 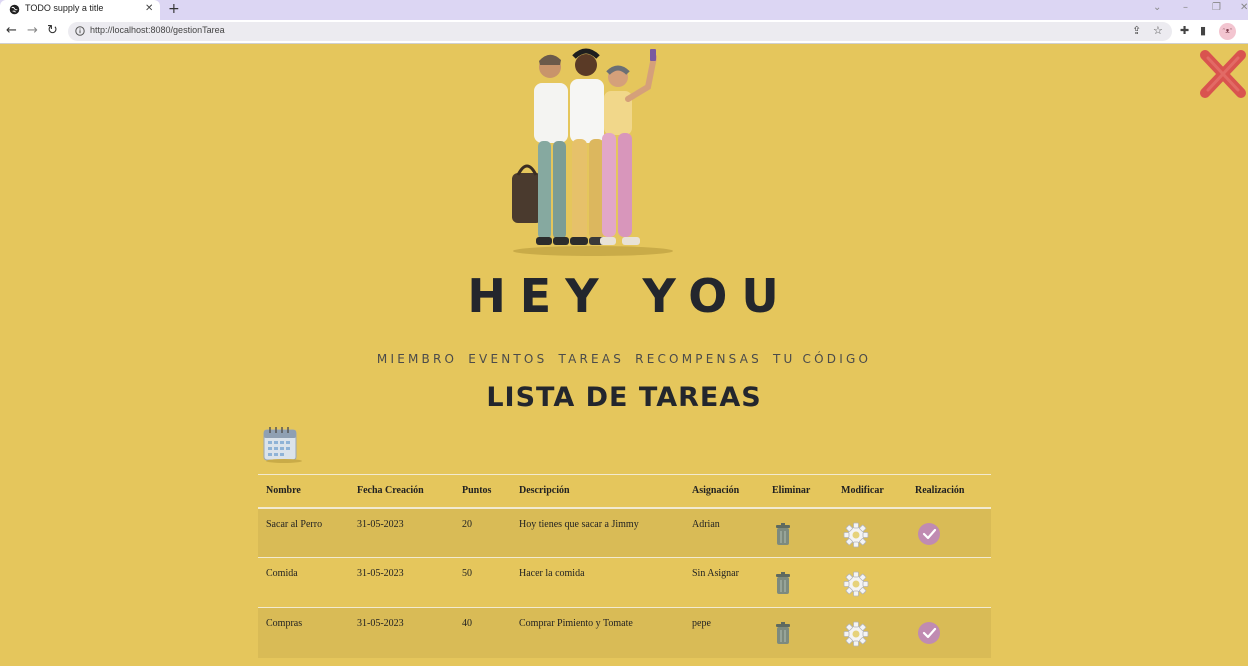 I want to click on column-header: Nombre, so click(x=303, y=491).